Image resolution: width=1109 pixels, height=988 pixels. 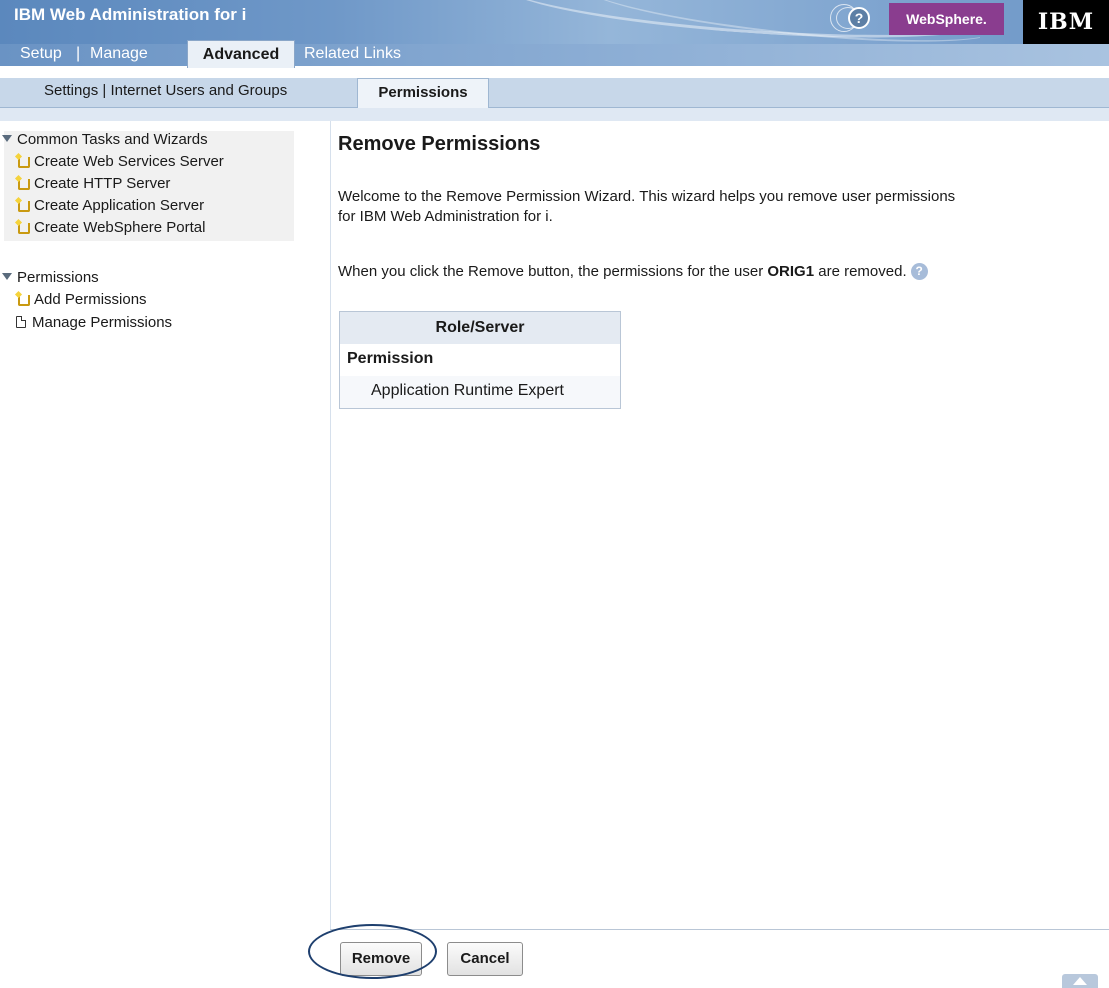 I want to click on nav-manage: Manage, so click(x=119, y=54).